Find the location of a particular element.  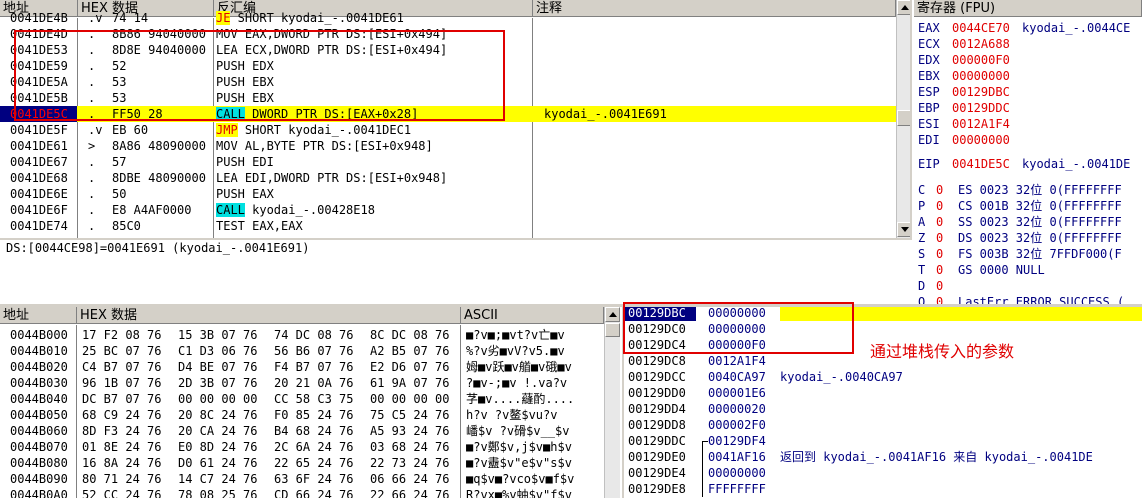

stack-value: 000002F0 is located at coordinates (744, 425).